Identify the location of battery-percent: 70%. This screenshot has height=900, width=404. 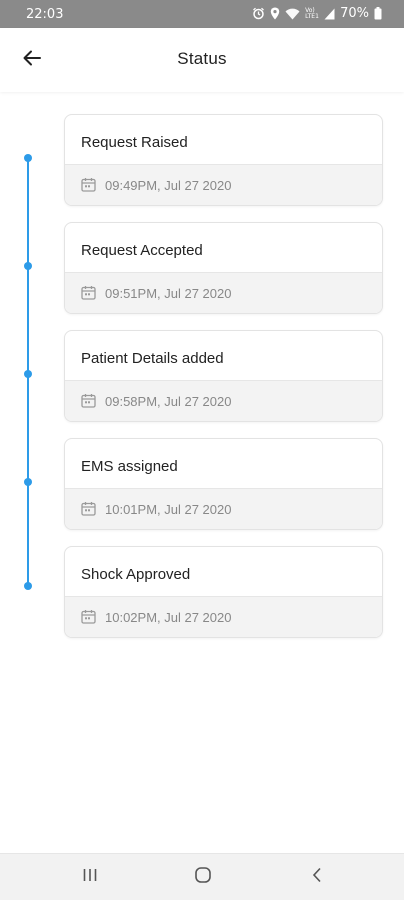
(354, 13).